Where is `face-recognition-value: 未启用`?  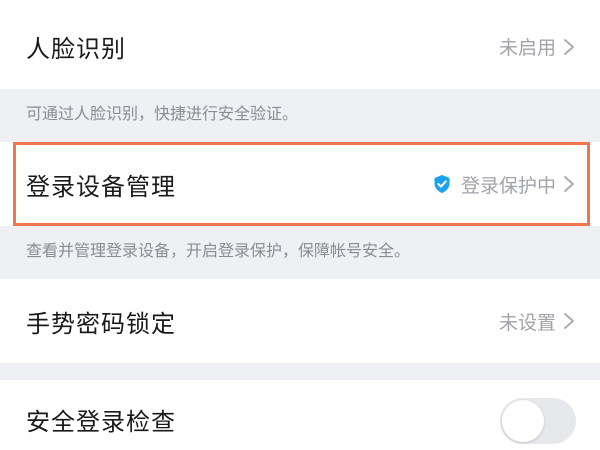 face-recognition-value: 未启用 is located at coordinates (527, 48).